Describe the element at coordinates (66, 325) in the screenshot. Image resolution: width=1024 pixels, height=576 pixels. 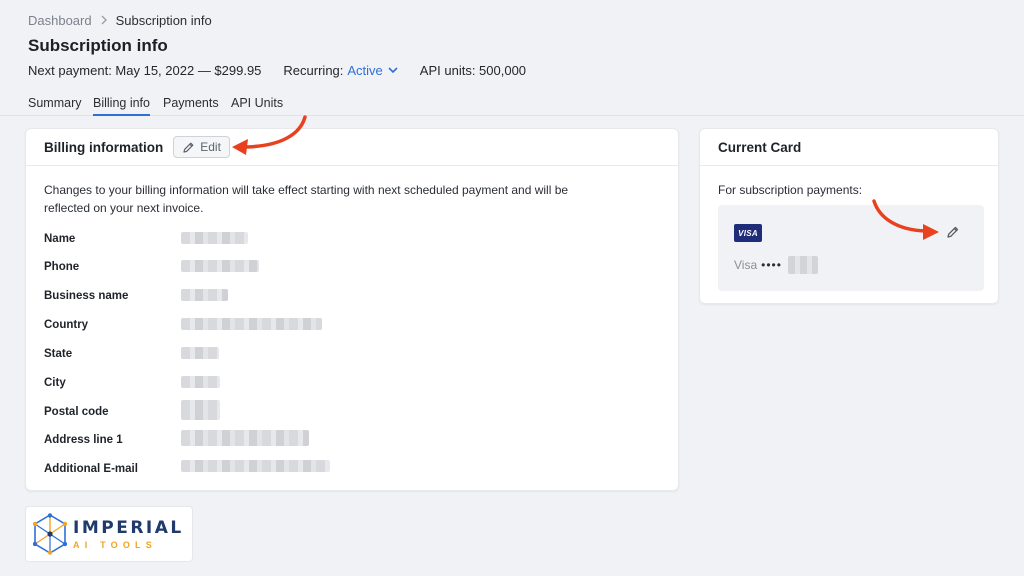
I see `field-label-country: Country` at that location.